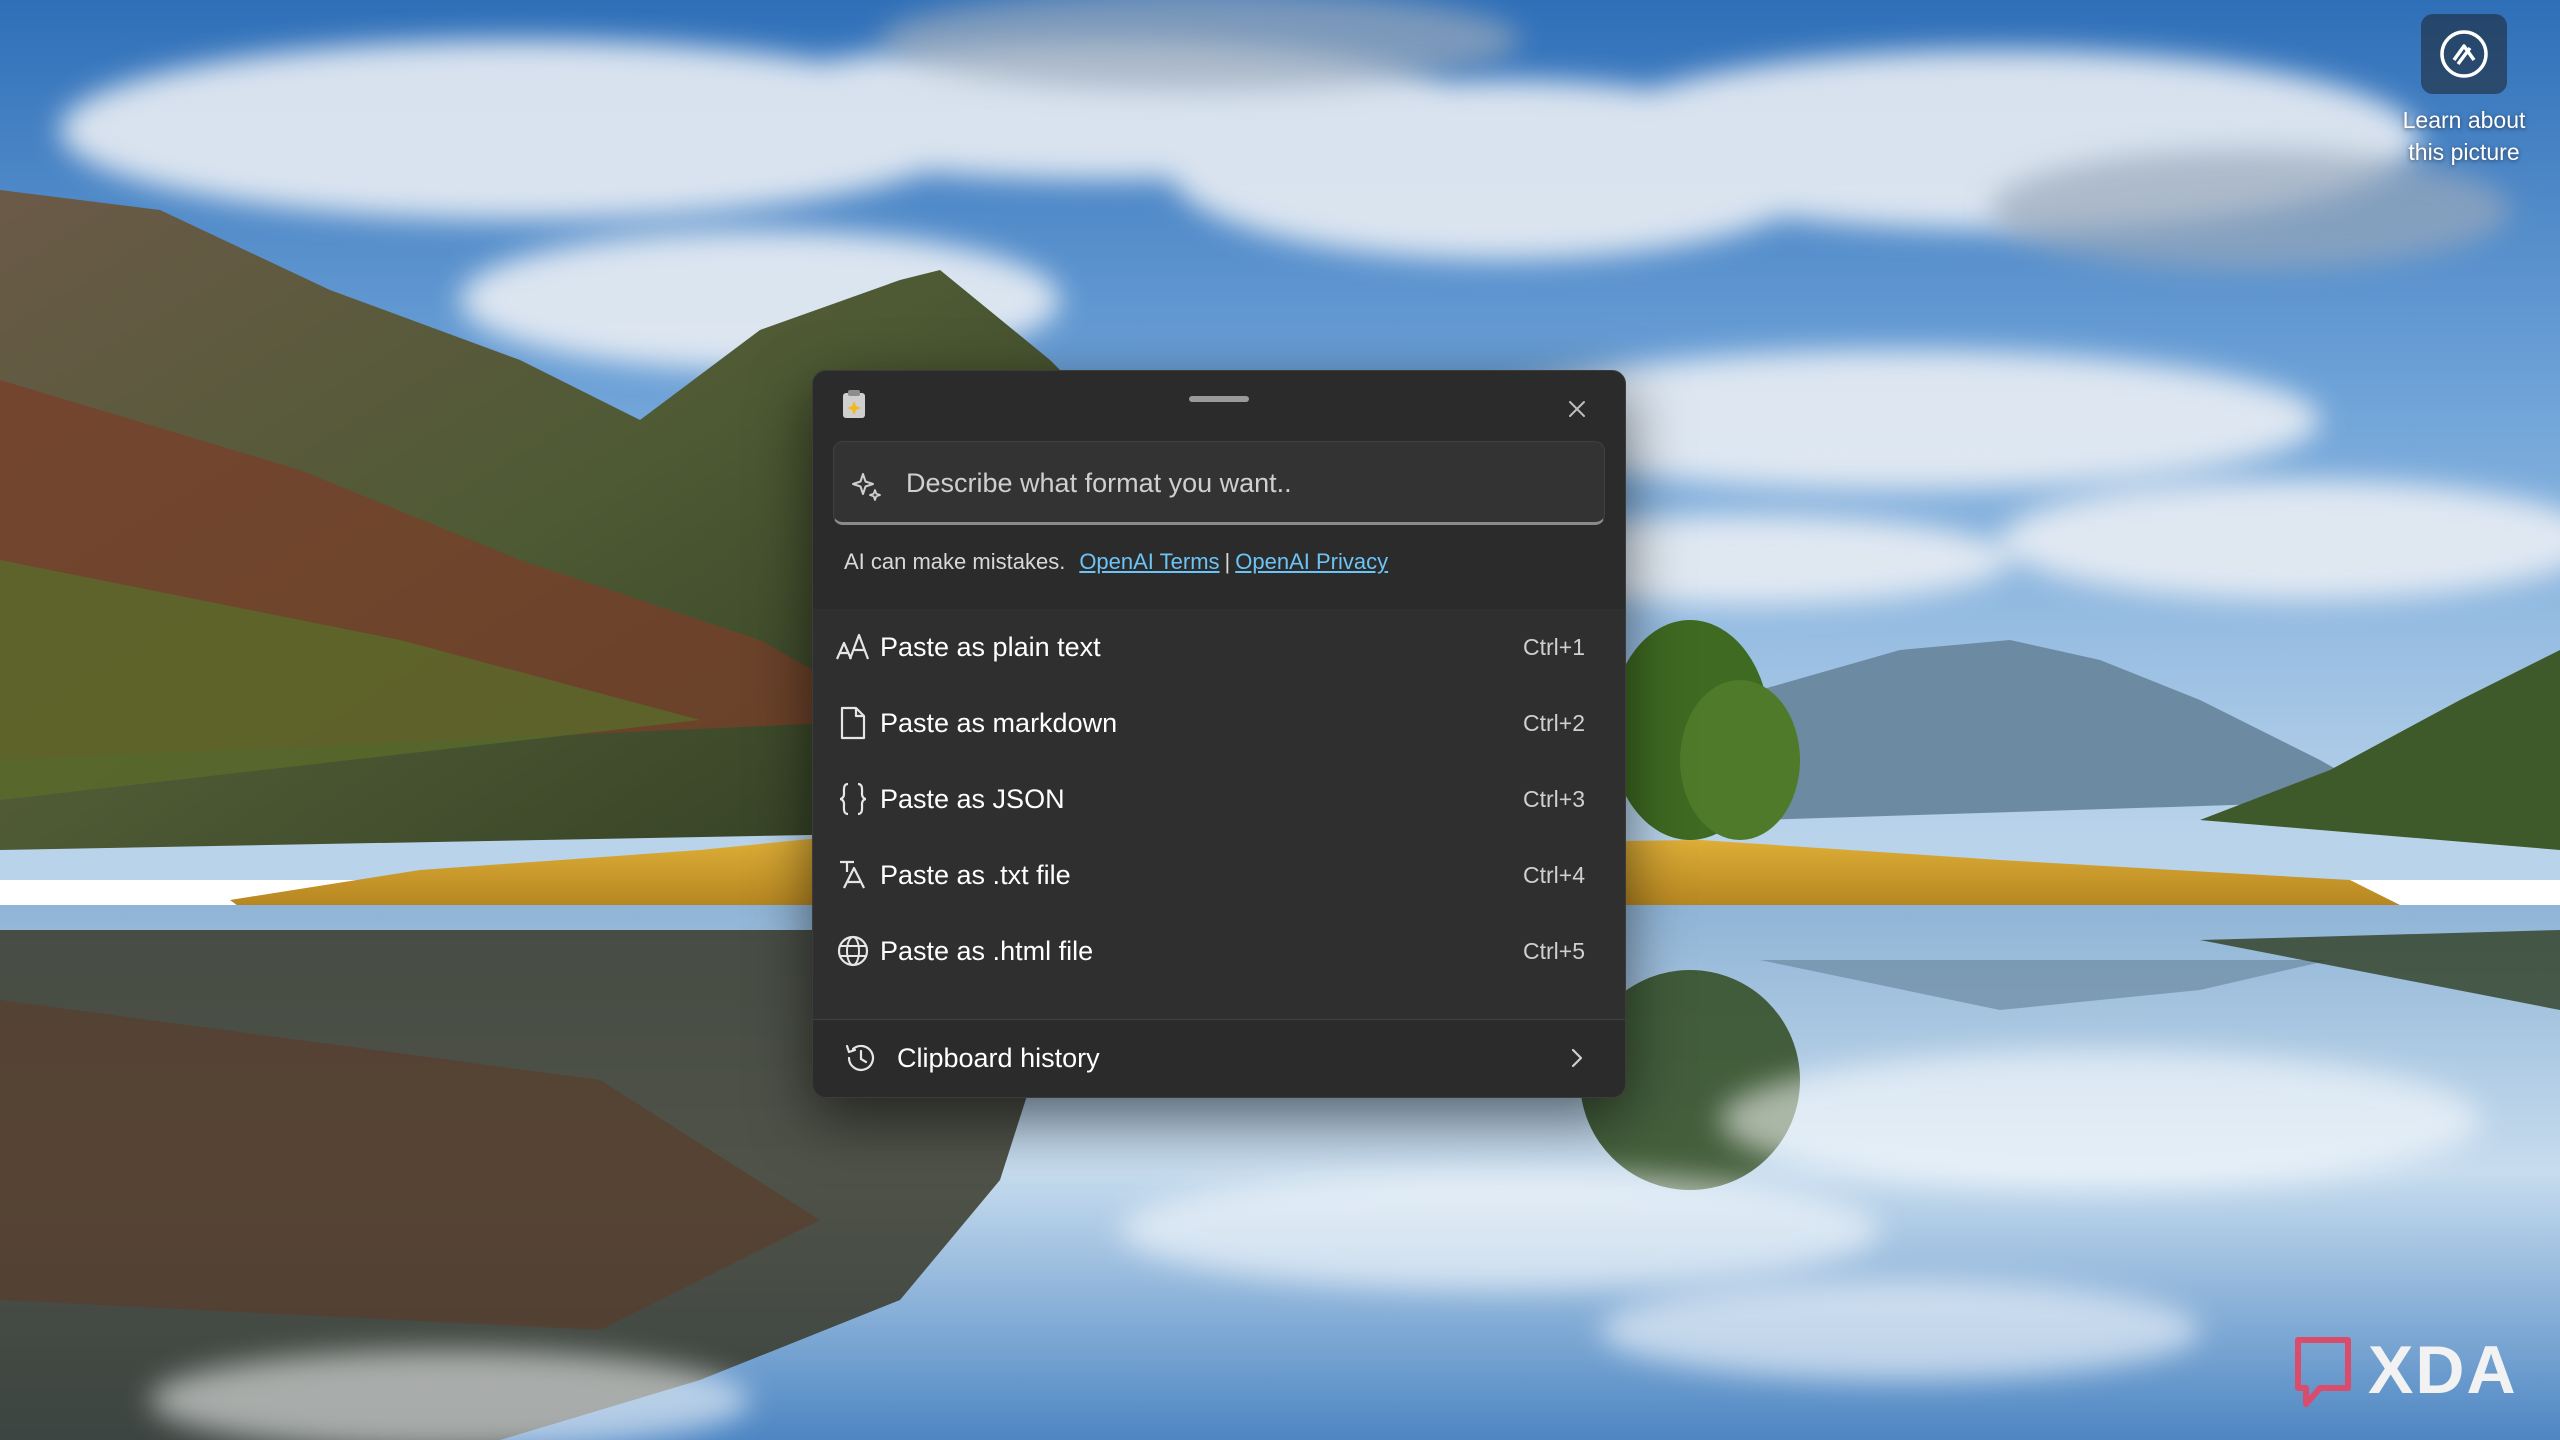  I want to click on openai-privacy-link: OpenAI Privacy, so click(1311, 562).